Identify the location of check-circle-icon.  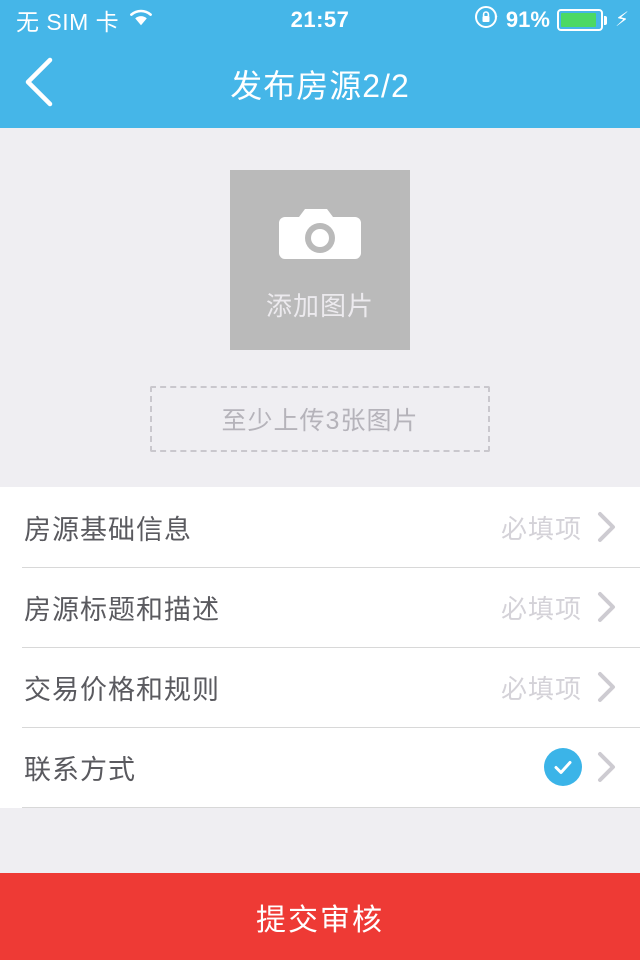
(563, 767).